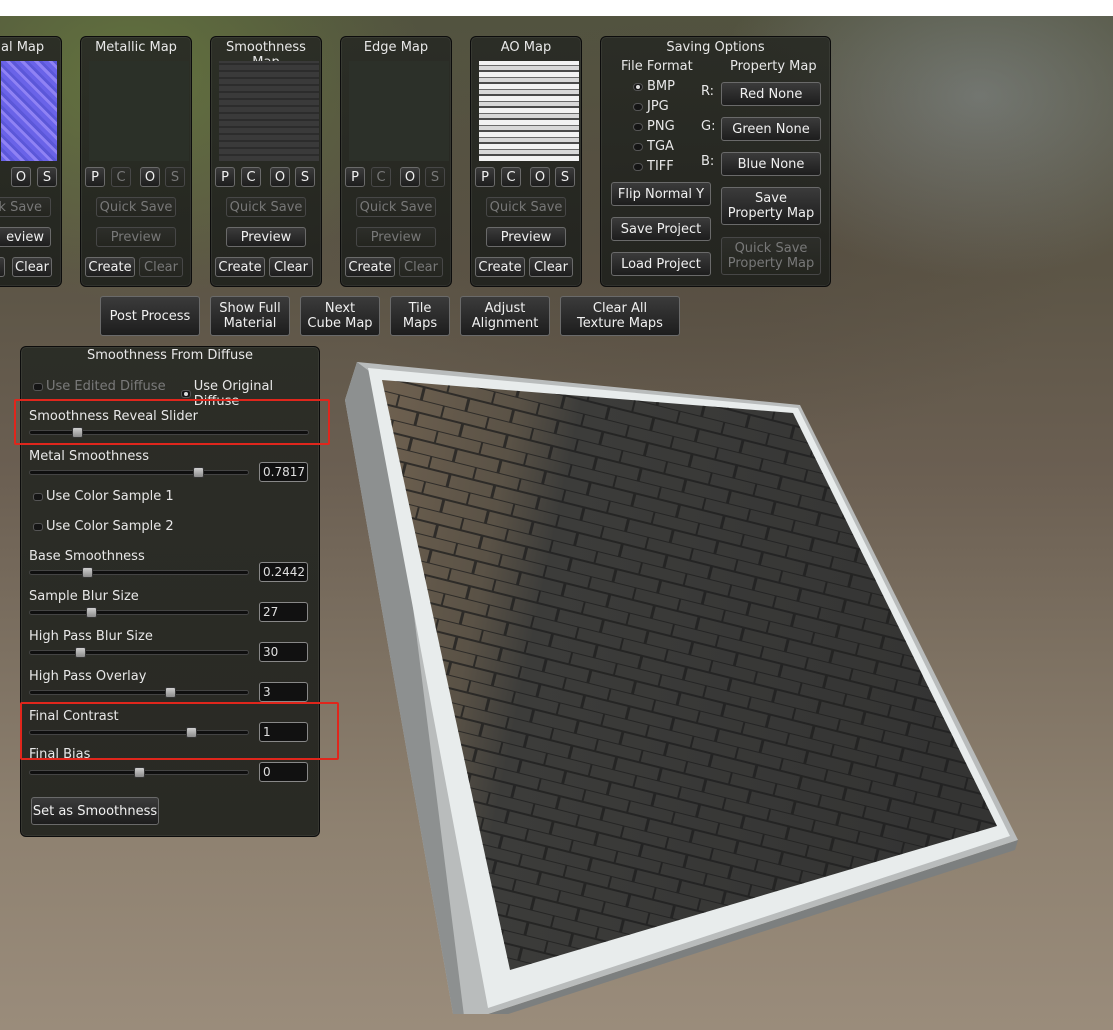  What do you see at coordinates (420, 316) in the screenshot?
I see `tile-maps-button: Tile Maps` at bounding box center [420, 316].